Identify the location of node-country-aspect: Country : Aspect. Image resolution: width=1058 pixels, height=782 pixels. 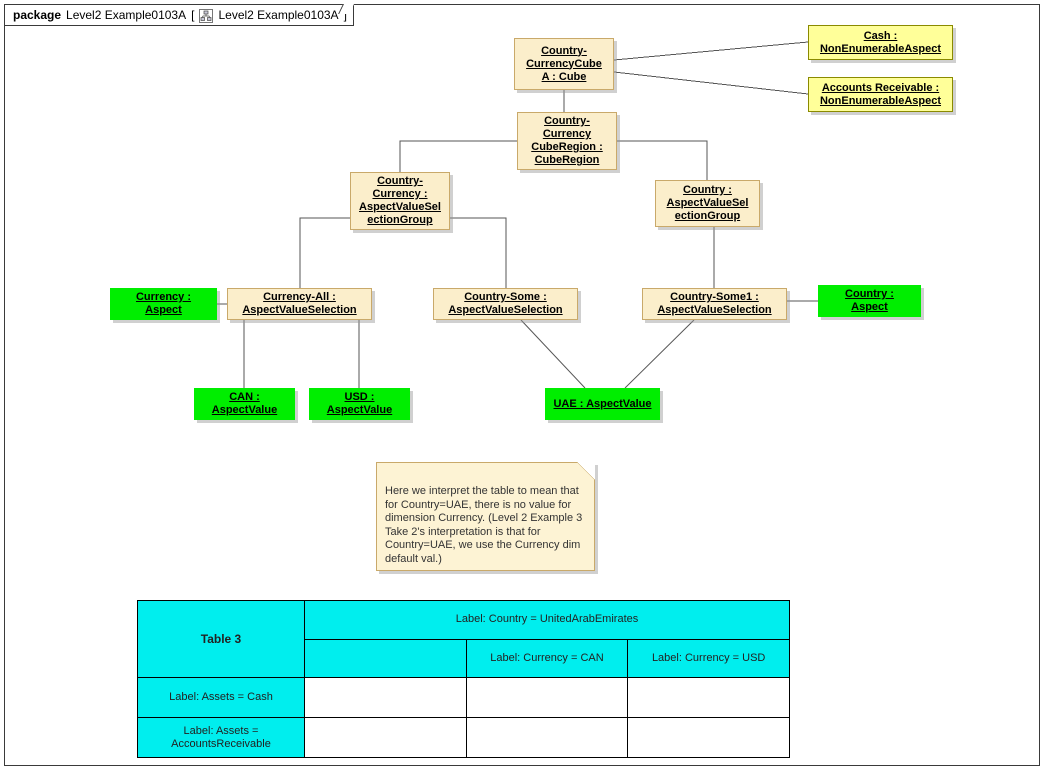
(869, 301).